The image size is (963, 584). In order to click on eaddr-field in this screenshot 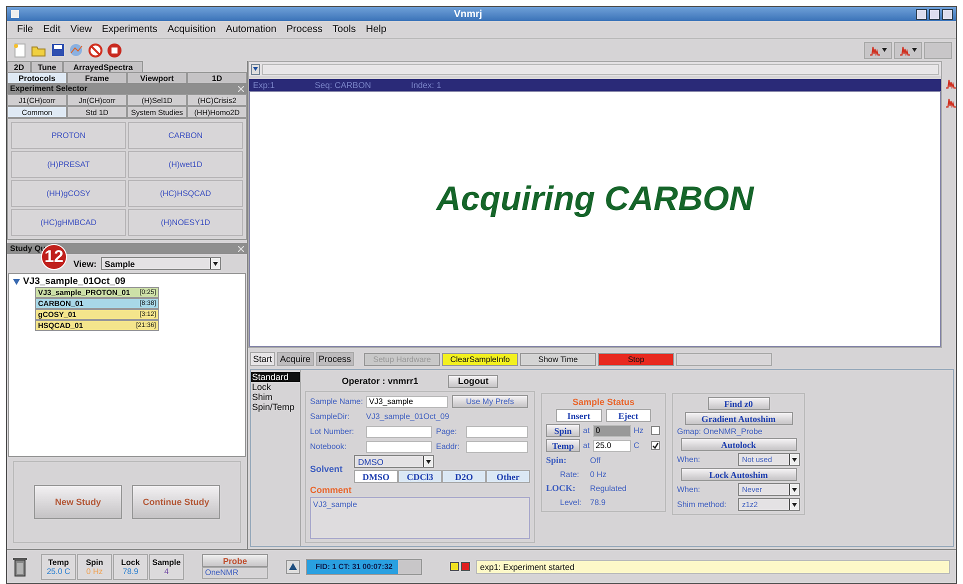, I will do `click(497, 446)`.